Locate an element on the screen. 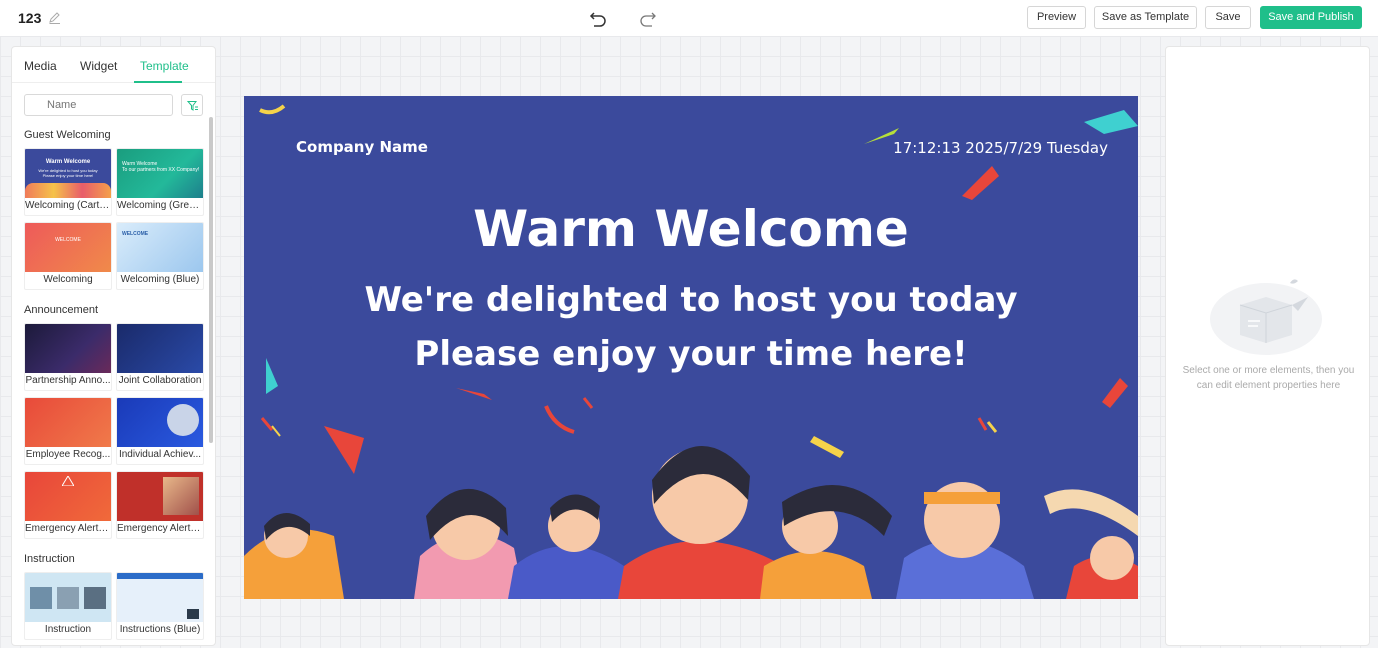 The width and height of the screenshot is (1378, 648). slide-subtitle-line-1: We're delighted to host you today is located at coordinates (691, 300).